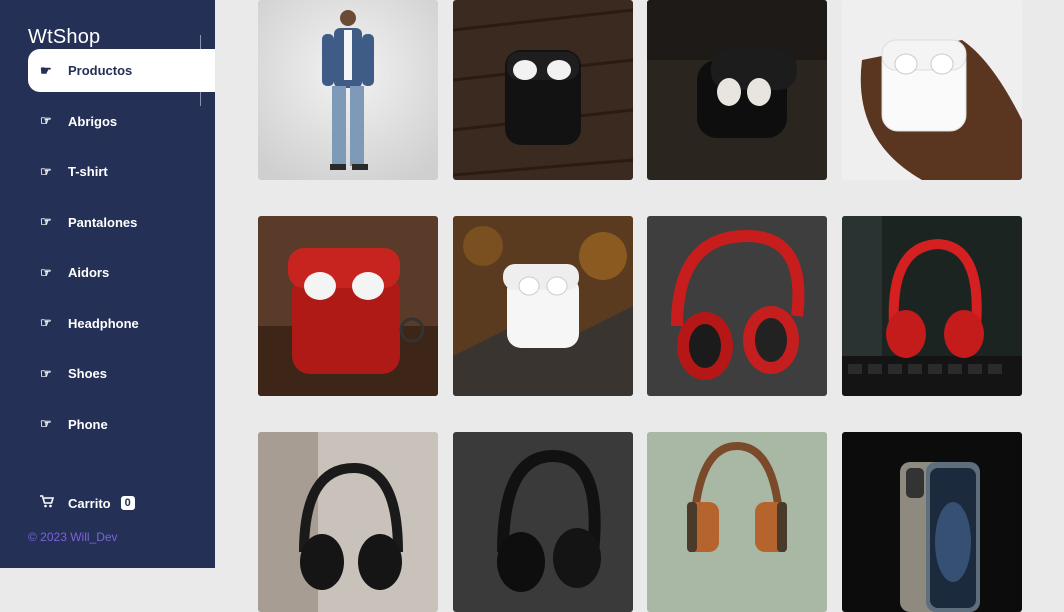 The height and width of the screenshot is (612, 1064). I want to click on sidebar-item-productos: ☛ Productos, so click(121, 70).